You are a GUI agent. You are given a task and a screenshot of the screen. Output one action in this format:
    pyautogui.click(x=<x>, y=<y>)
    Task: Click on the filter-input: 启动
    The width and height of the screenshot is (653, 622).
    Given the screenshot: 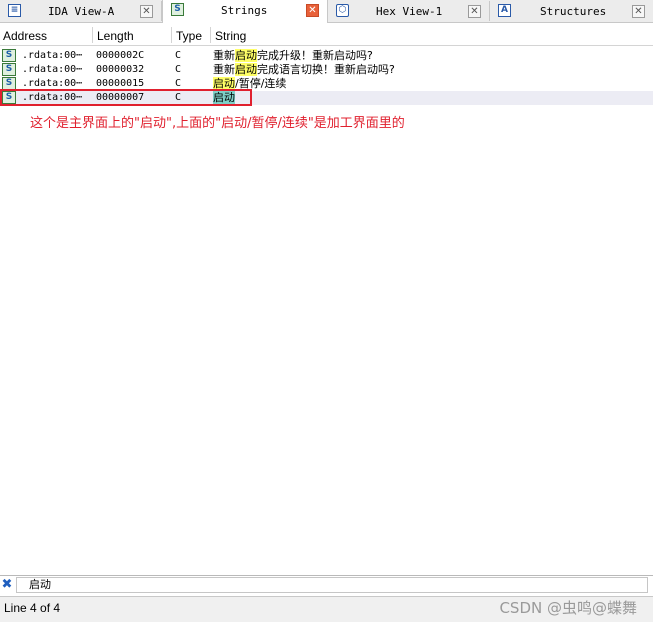 What is the action you would take?
    pyautogui.click(x=332, y=585)
    